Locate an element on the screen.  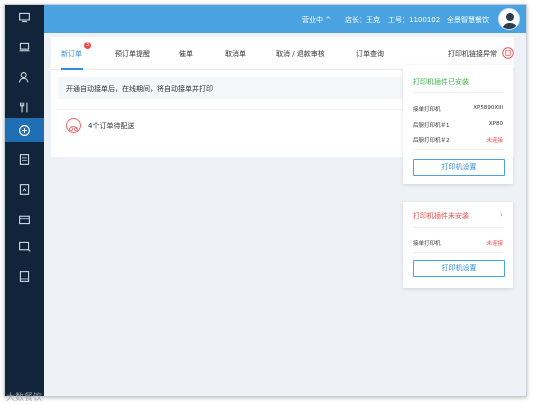
tab-refund-review: 取消 / 退款审核 is located at coordinates (300, 54).